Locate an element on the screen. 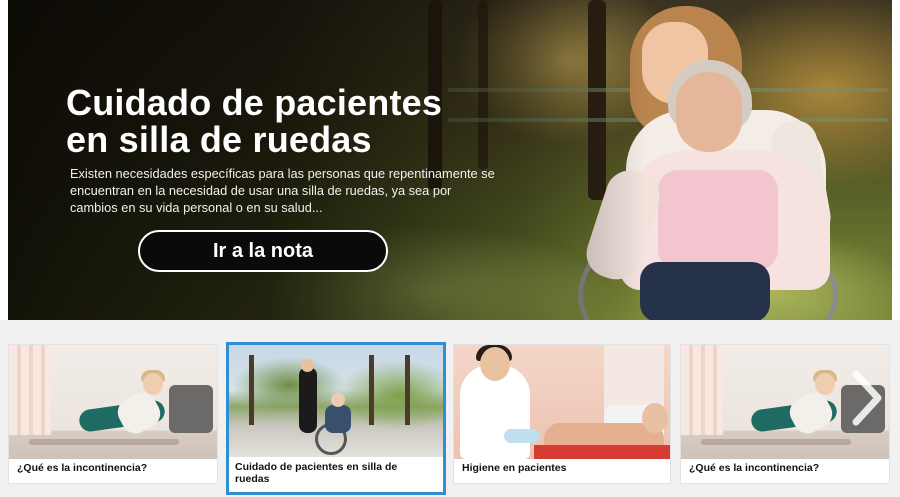  carousel-next-button is located at coordinates (867, 398).